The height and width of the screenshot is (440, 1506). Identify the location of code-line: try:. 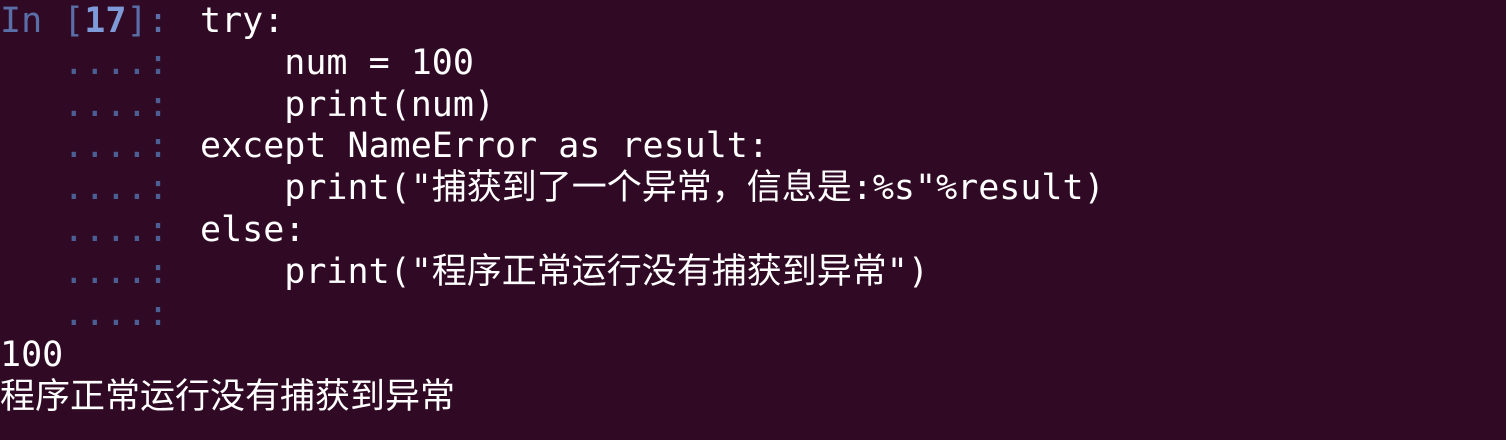
(242, 21).